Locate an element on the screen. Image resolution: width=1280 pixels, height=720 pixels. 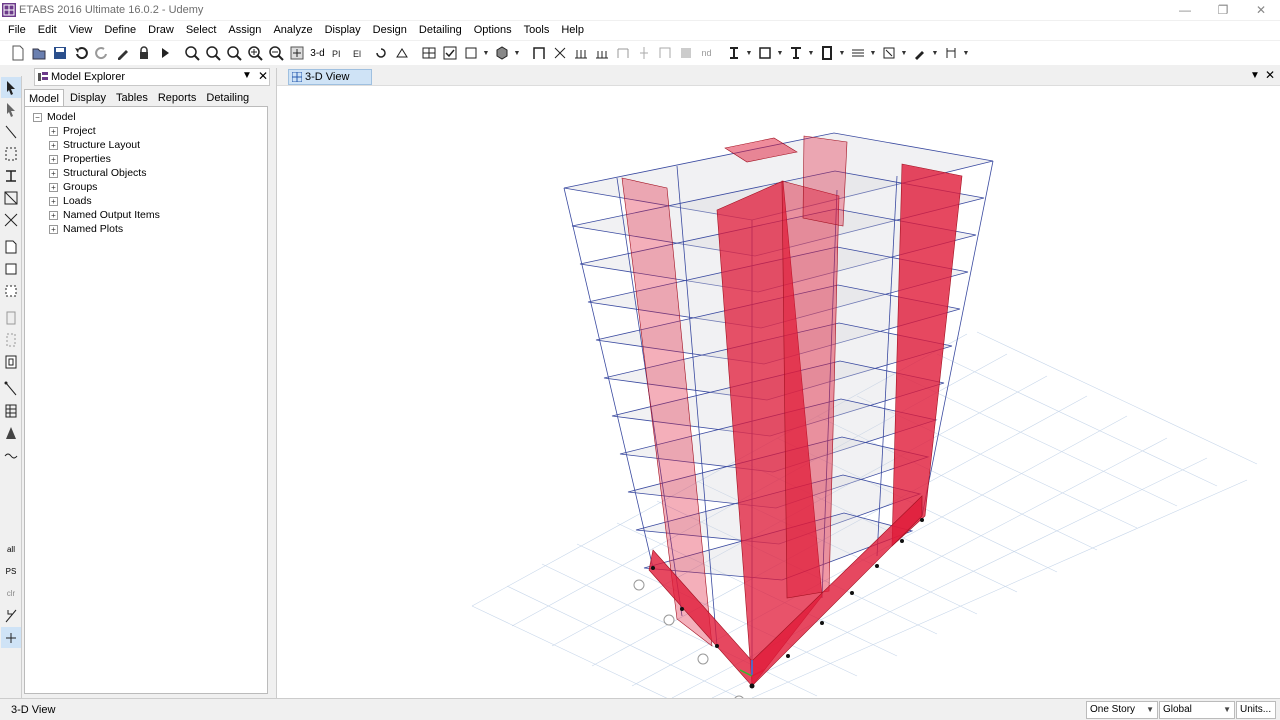
draw-brace-icon is located at coordinates (559, 53).